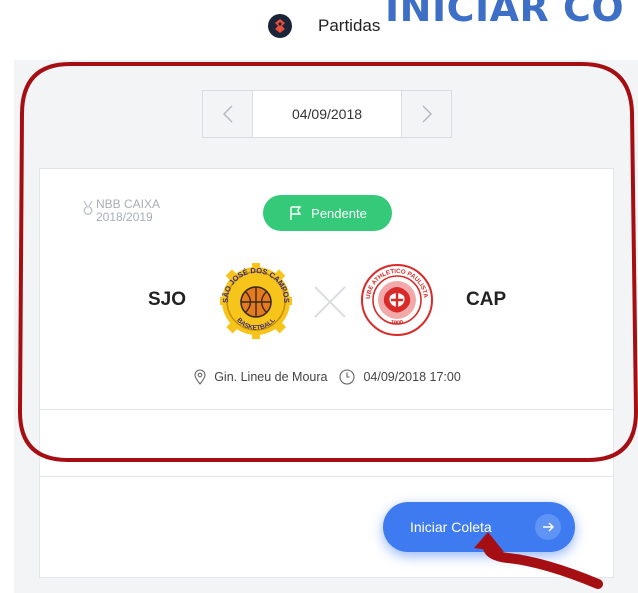  I want to click on versus-icon, so click(330, 302).